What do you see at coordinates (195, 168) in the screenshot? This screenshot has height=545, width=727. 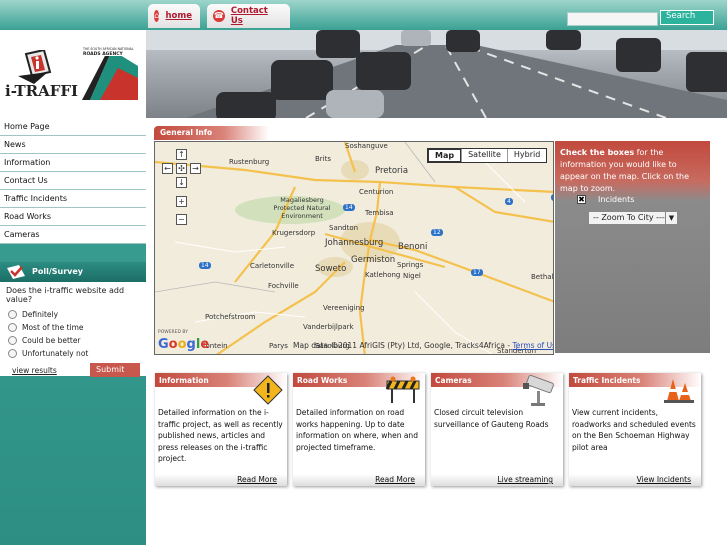 I see `pan-right-button: →` at bounding box center [195, 168].